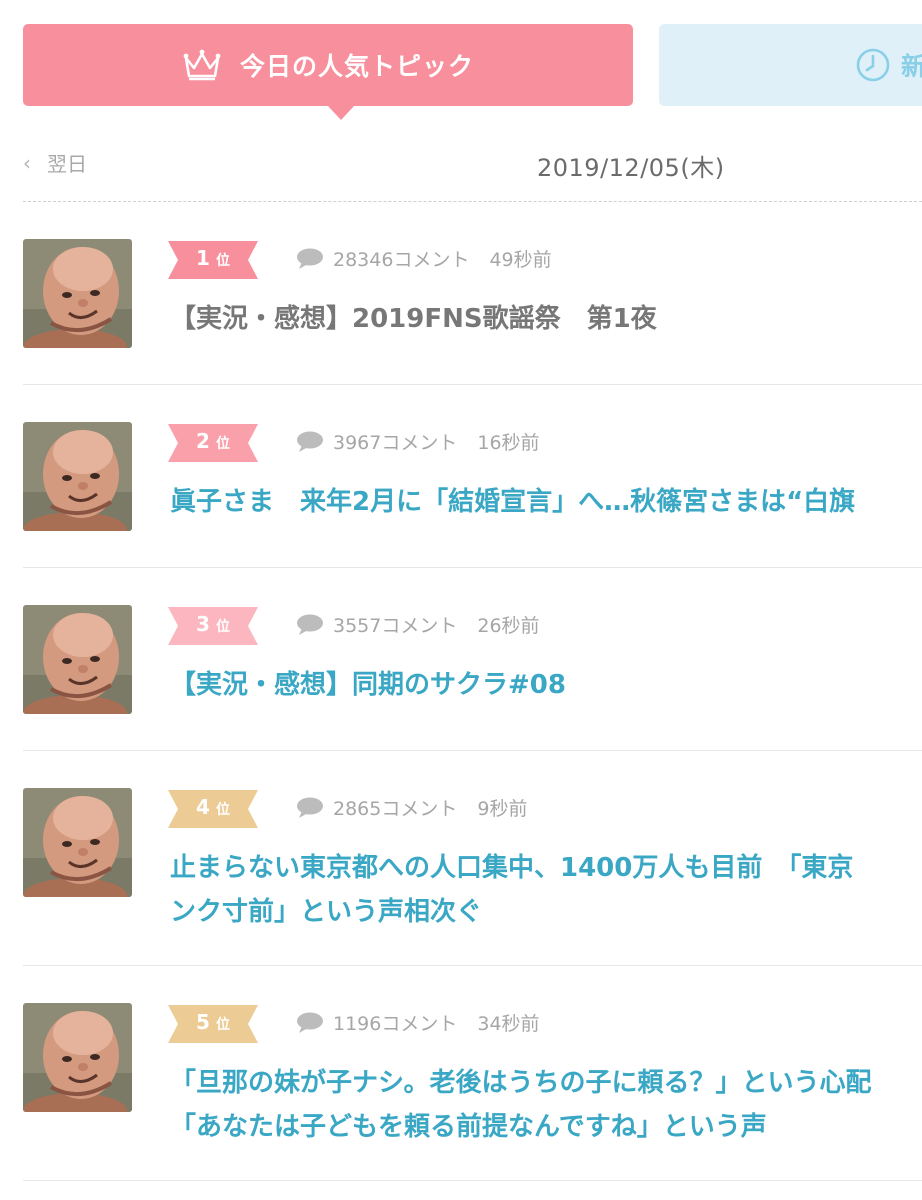  I want to click on dashed-divider, so click(472, 201).